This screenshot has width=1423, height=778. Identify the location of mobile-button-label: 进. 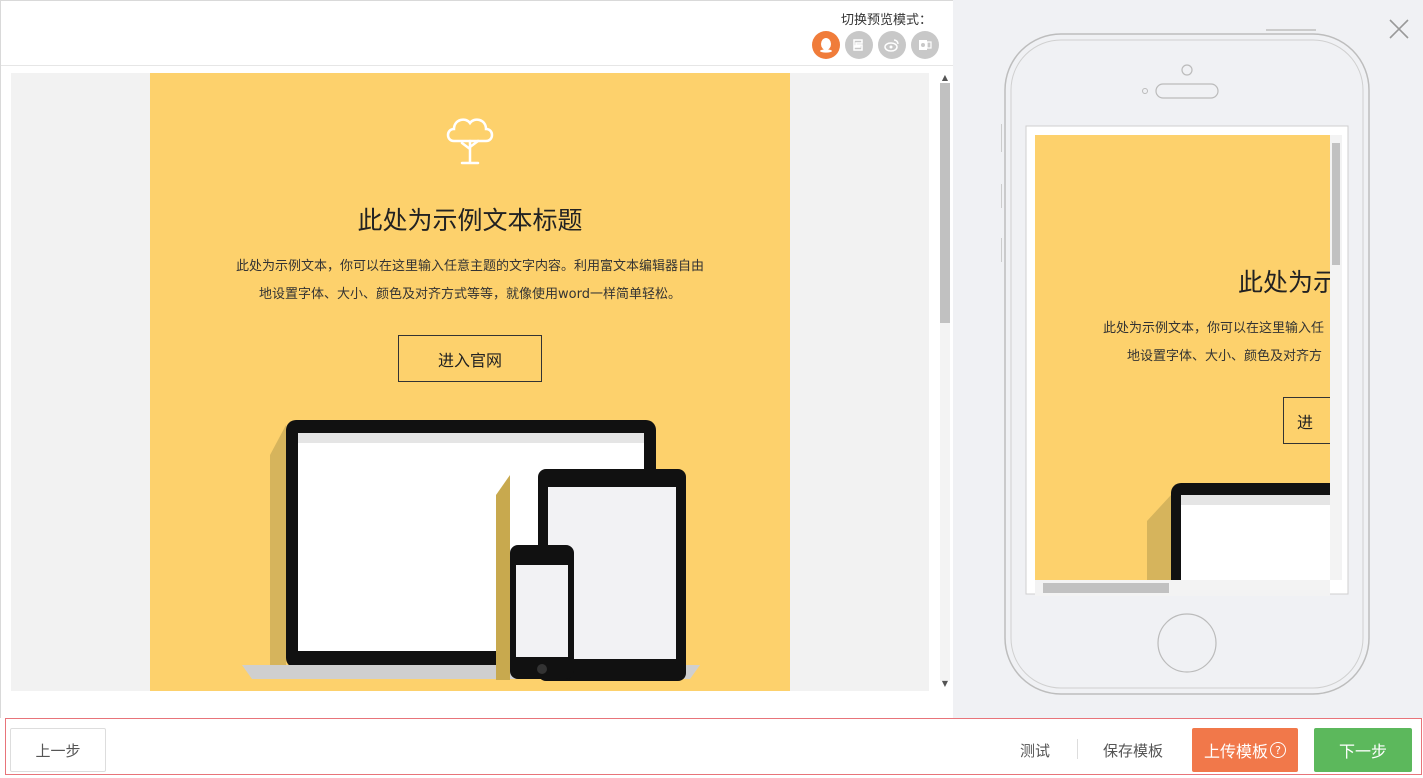
(1304, 422).